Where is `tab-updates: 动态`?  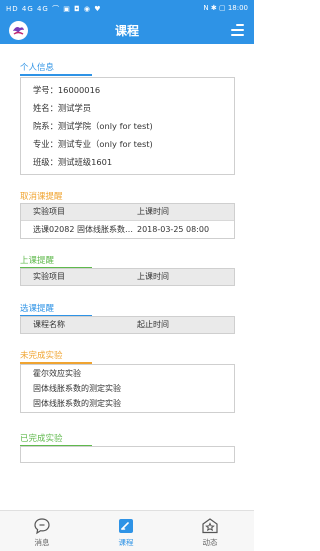
tab-updates: 动态 is located at coordinates (210, 531).